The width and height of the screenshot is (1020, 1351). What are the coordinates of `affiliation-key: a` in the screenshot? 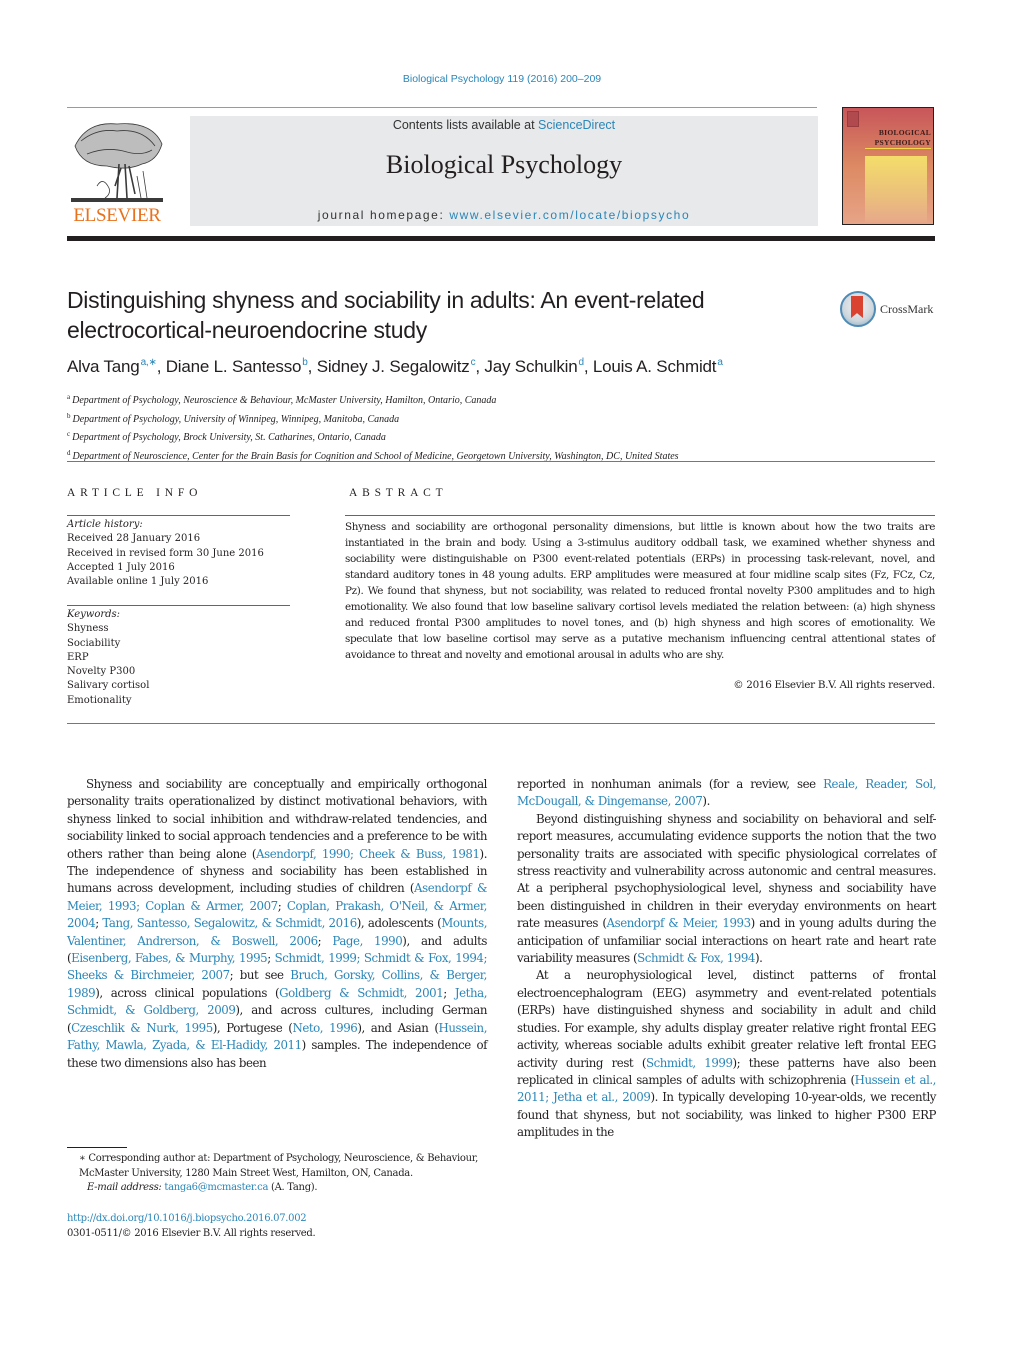 It's located at (69, 397).